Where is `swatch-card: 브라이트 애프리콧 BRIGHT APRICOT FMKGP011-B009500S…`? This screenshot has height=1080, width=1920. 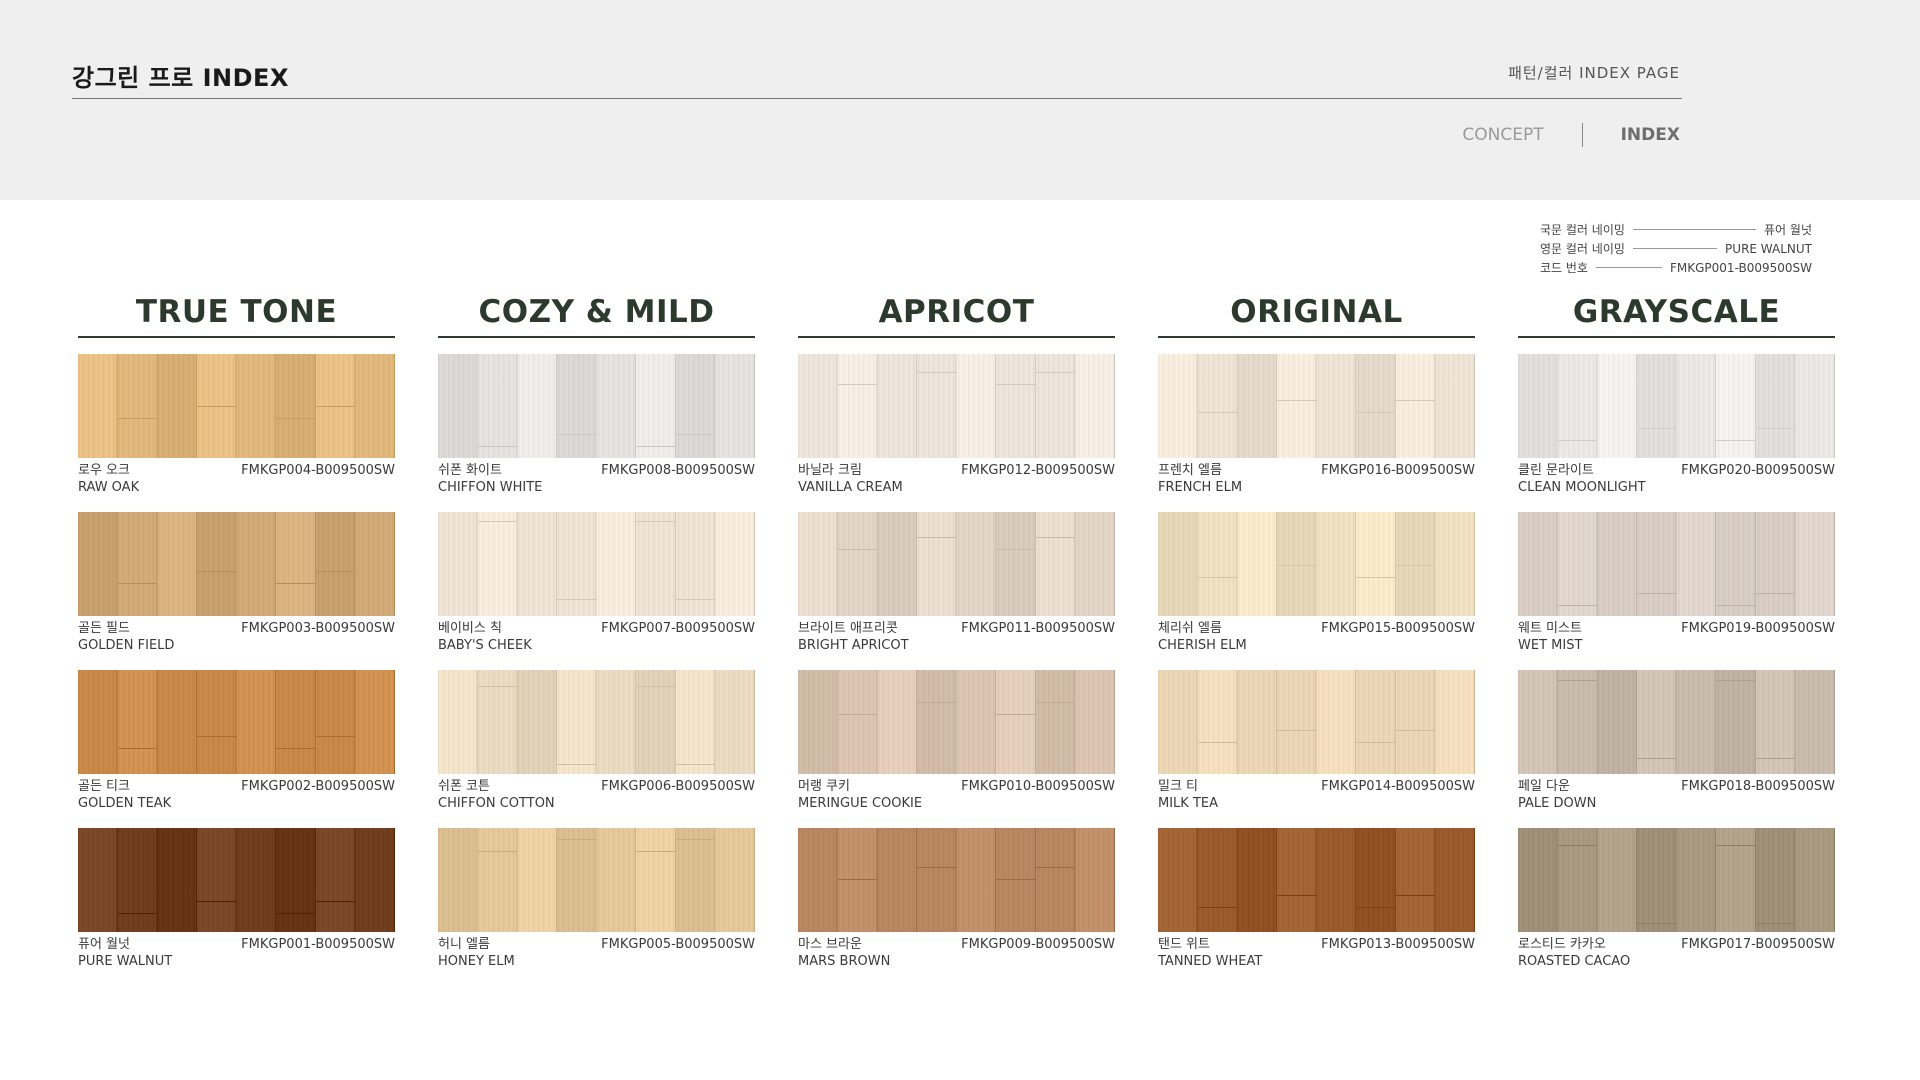
swatch-card: 브라이트 애프리콧 BRIGHT APRICOT FMKGP011-B009500S… is located at coordinates (956, 583).